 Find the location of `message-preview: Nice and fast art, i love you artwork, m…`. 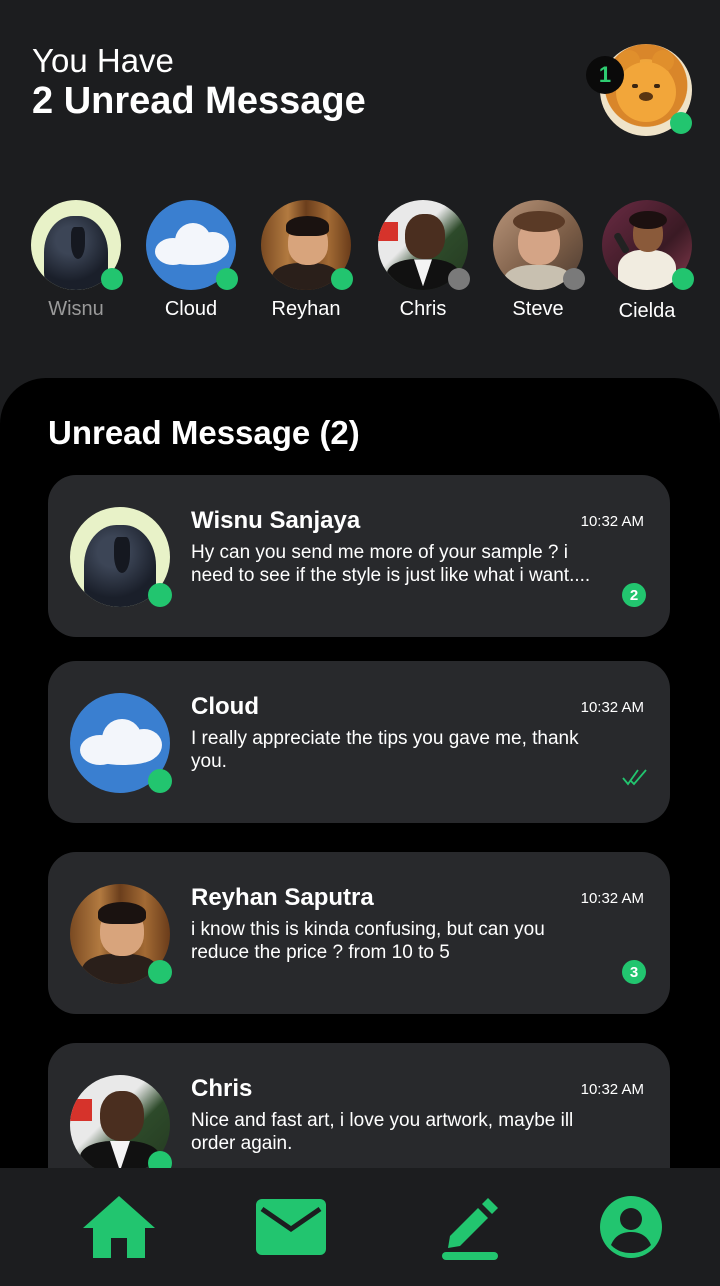

message-preview: Nice and fast art, i love you artwork, m… is located at coordinates (382, 1132).